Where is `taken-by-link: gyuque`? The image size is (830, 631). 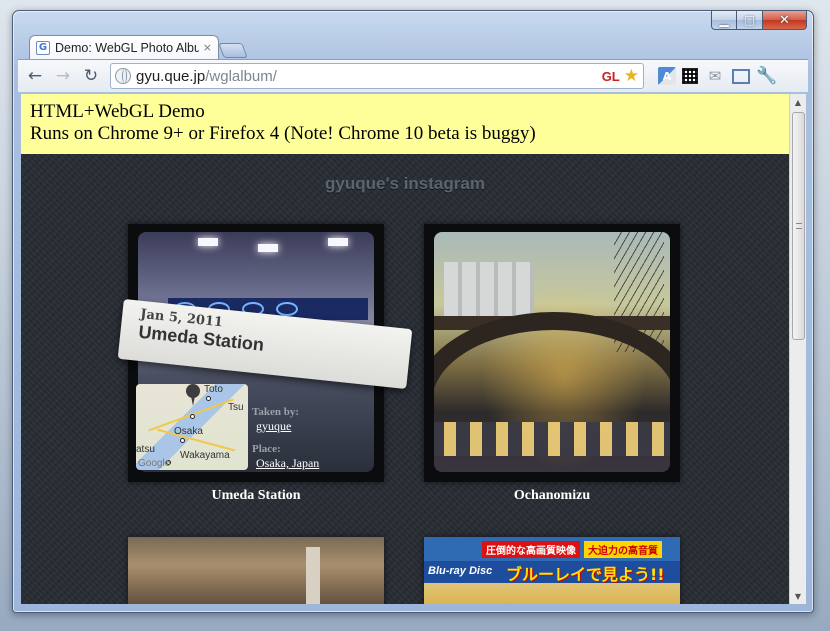
taken-by-link: gyuque is located at coordinates (287, 426).